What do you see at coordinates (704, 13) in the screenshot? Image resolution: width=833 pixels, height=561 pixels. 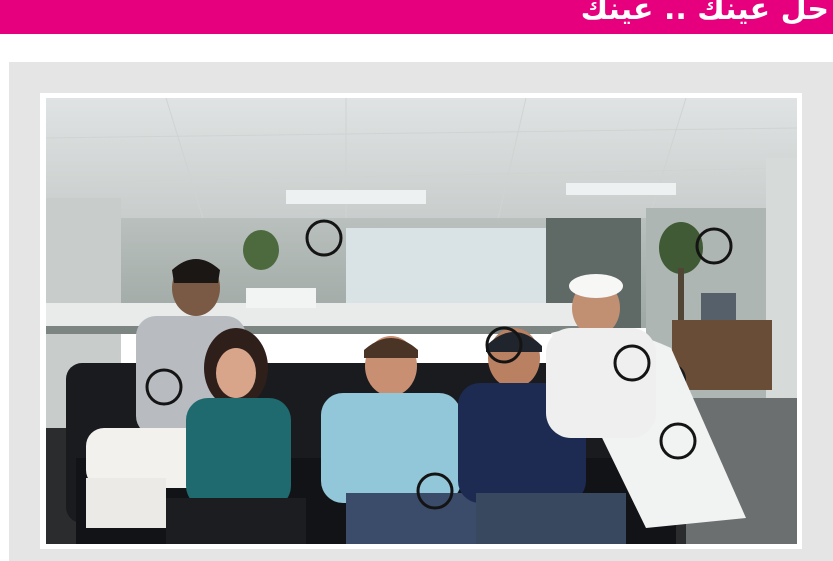 I see `header-title: حل عينك .. عينك` at bounding box center [704, 13].